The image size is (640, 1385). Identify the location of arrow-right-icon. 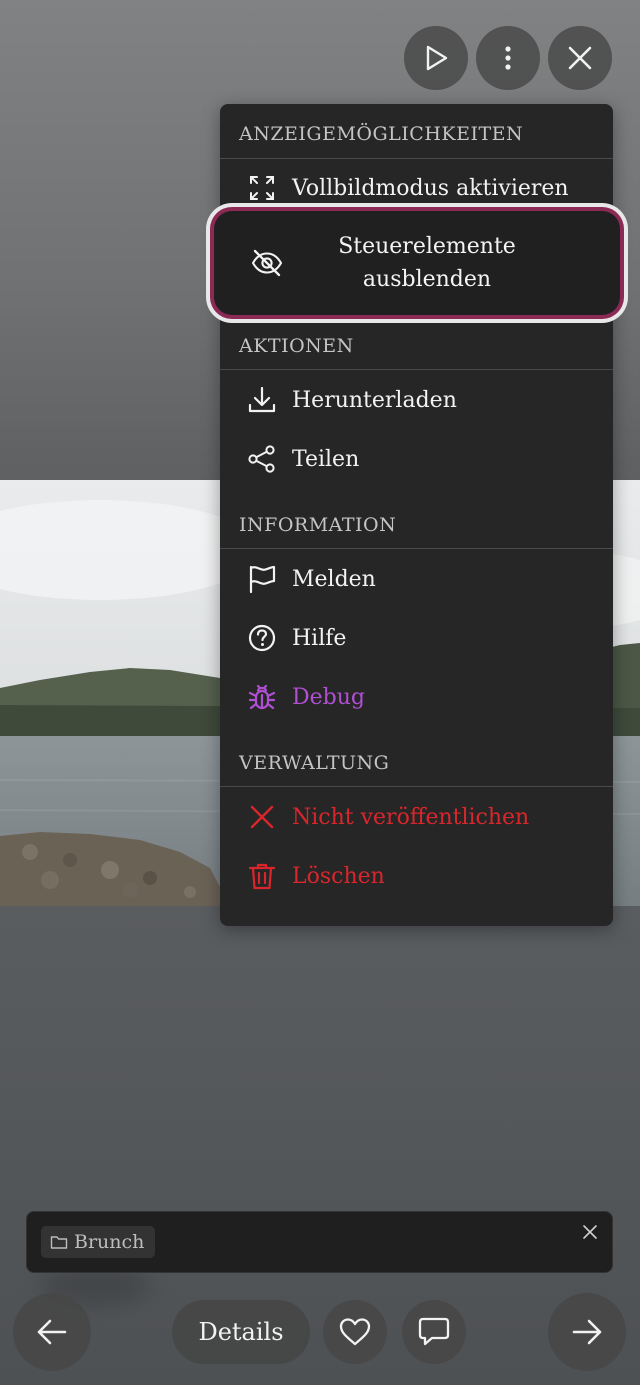
(587, 1332).